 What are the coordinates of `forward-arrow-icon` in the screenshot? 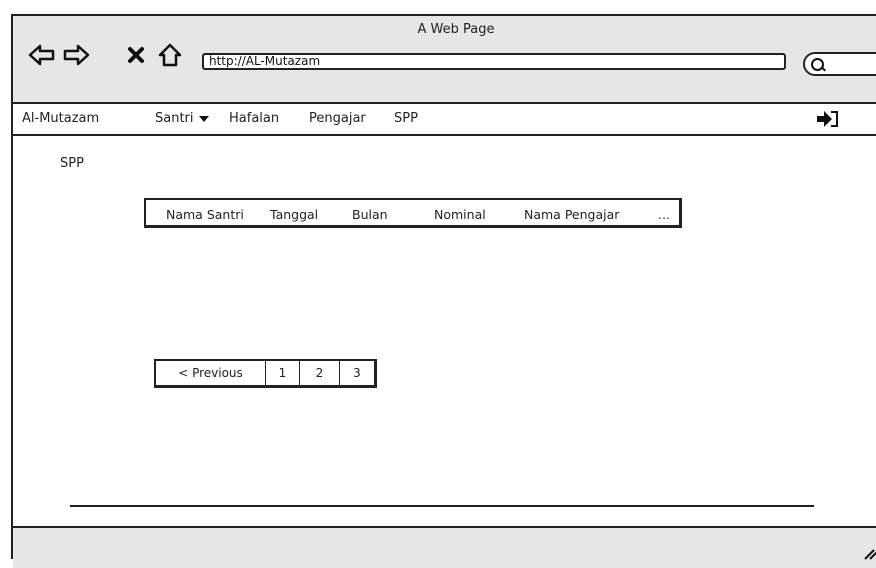 It's located at (76, 55).